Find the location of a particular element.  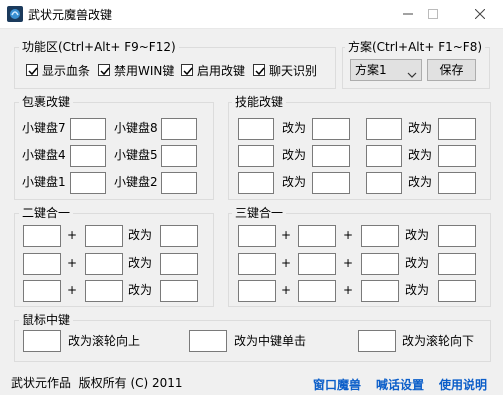

checkbox-label: 启用改键 is located at coordinates (221, 71).